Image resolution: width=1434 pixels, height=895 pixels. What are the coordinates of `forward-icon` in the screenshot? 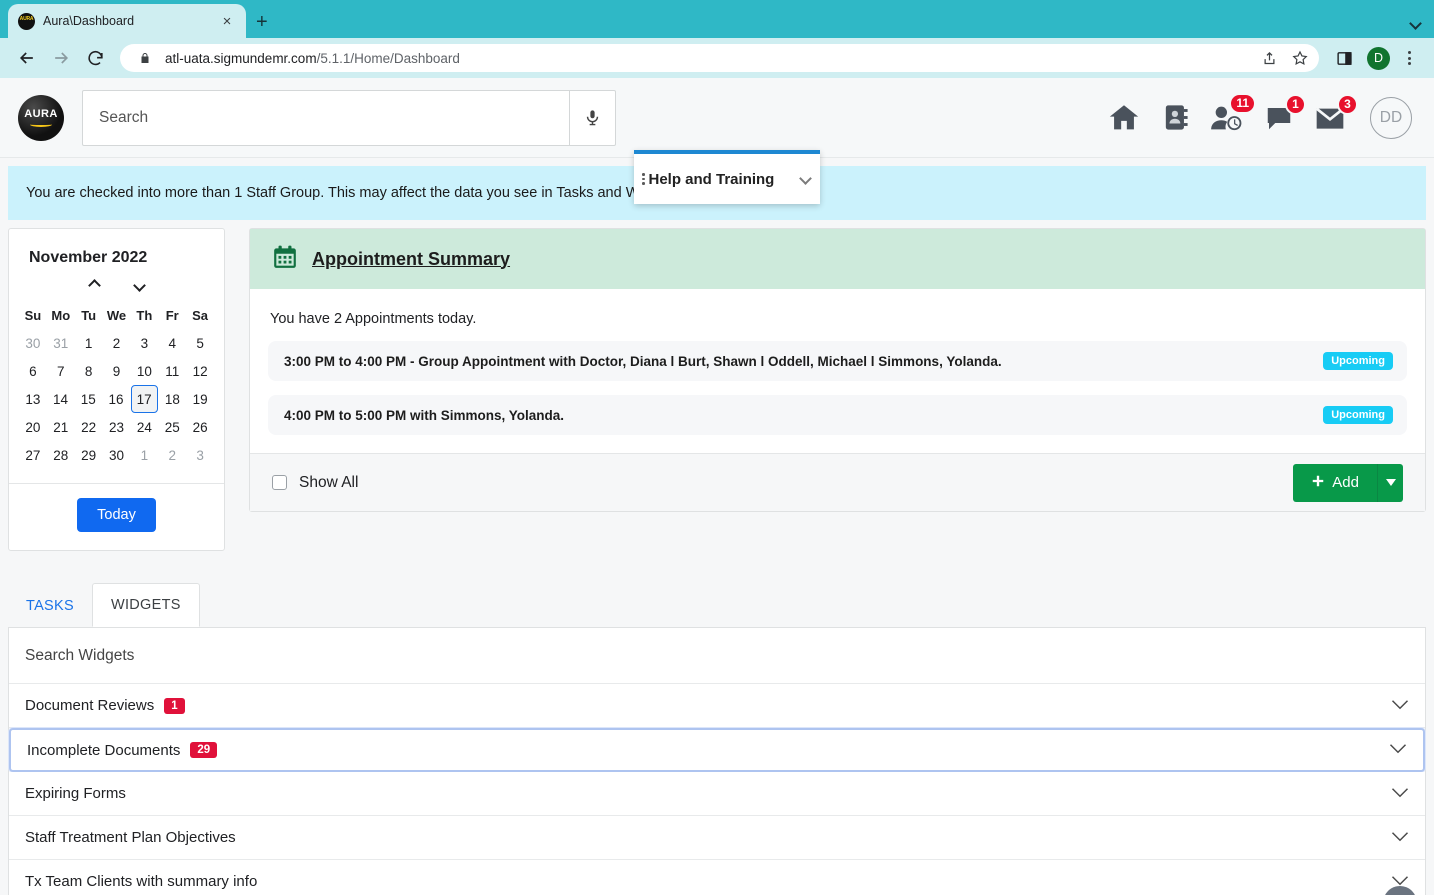 It's located at (61, 58).